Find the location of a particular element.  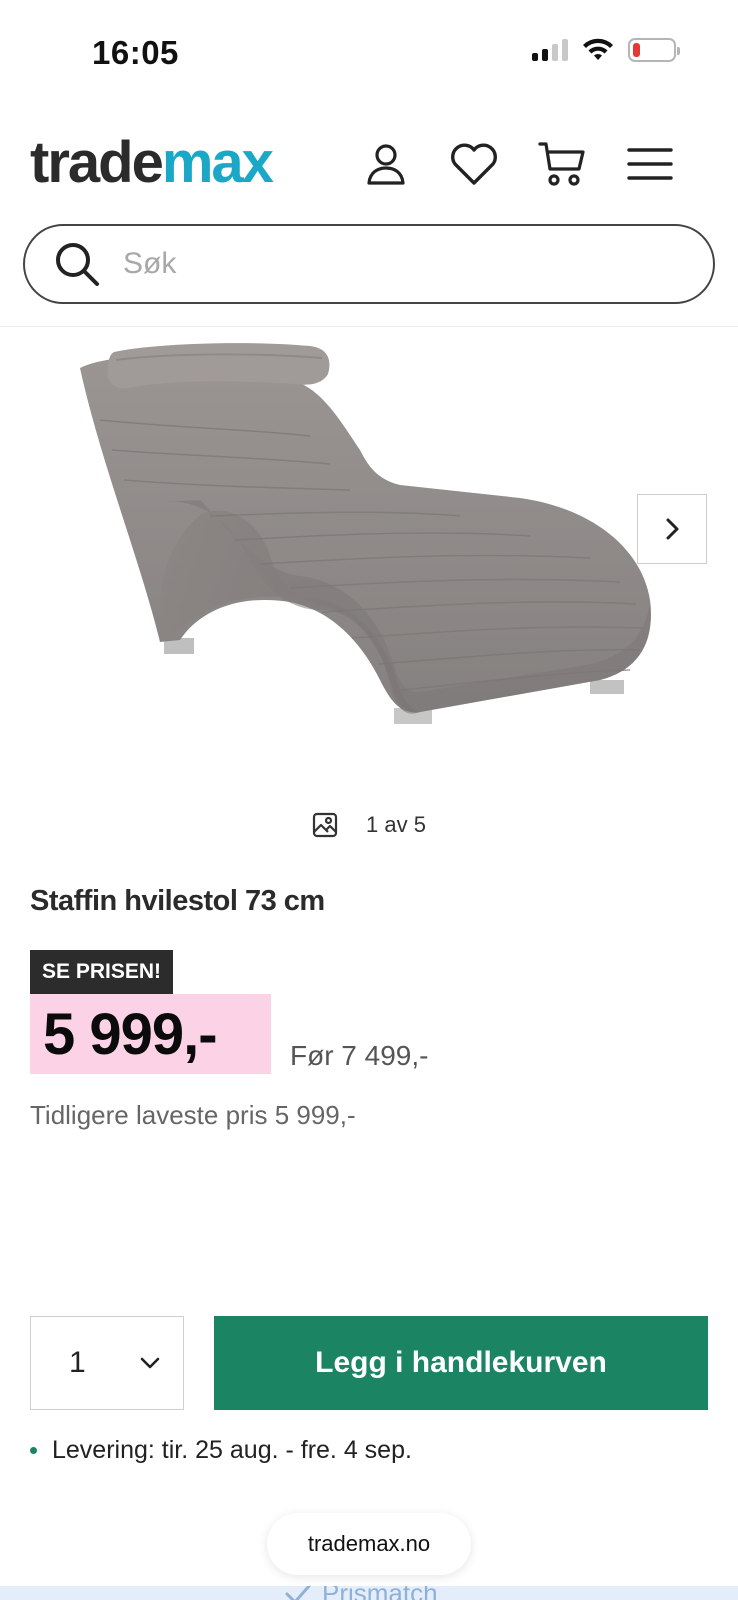

previous-price: Før 7 499,- is located at coordinates (359, 1055).